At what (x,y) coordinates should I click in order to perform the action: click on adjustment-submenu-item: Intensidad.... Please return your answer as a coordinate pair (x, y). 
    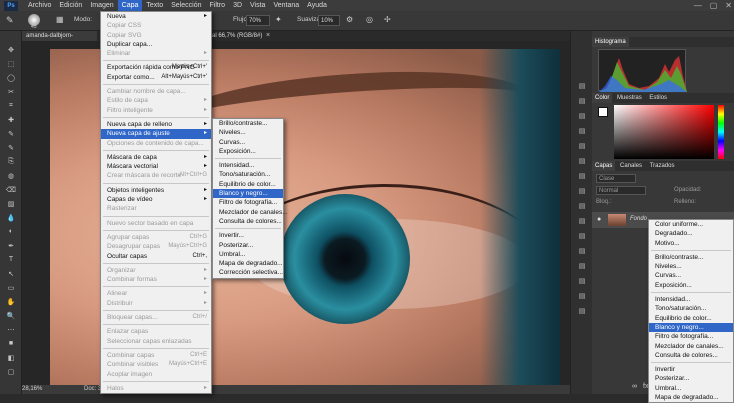
    Looking at the image, I should click on (248, 165).